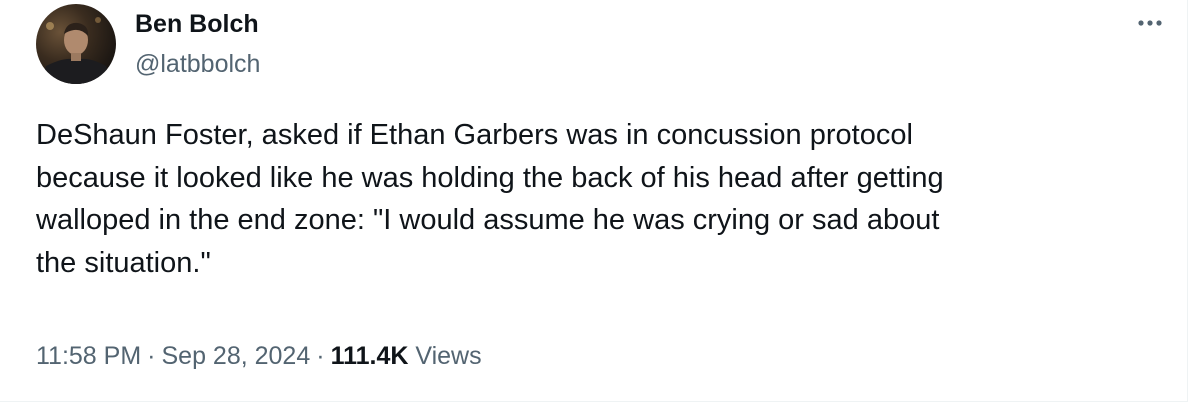 The width and height of the screenshot is (1188, 402). What do you see at coordinates (448, 356) in the screenshot?
I see `views-label: Views` at bounding box center [448, 356].